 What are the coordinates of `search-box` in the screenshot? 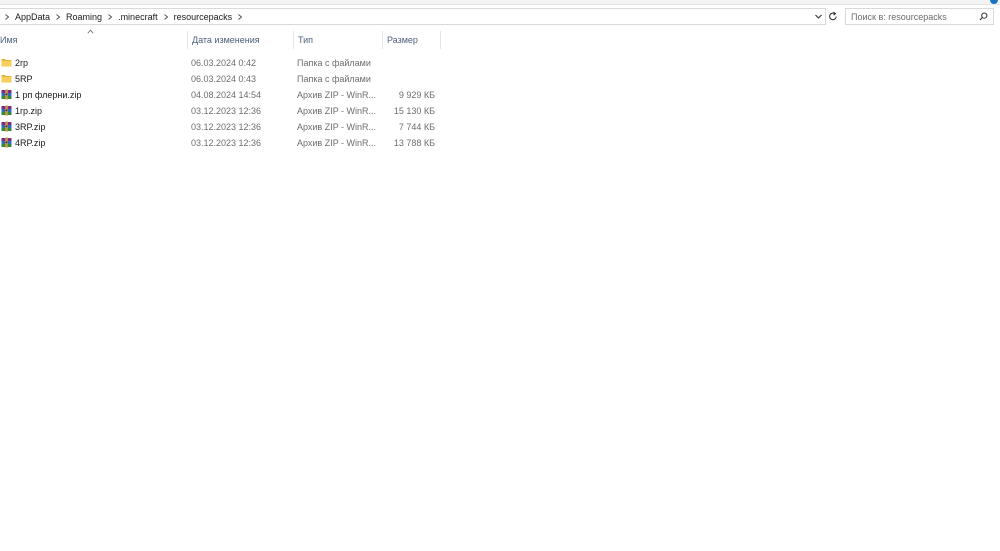 It's located at (919, 16).